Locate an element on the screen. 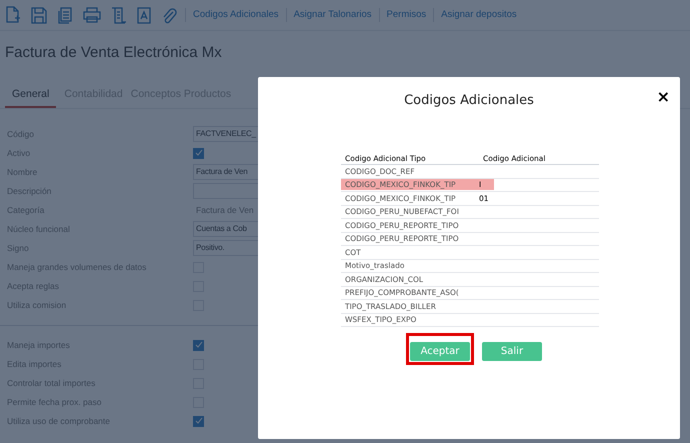  paperclip-icon is located at coordinates (169, 15).